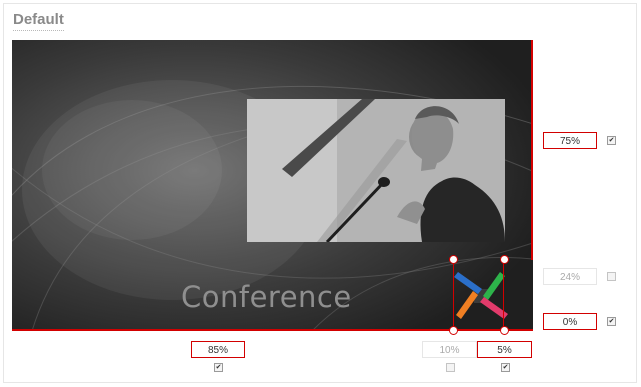 The height and width of the screenshot is (387, 641). Describe the element at coordinates (218, 349) in the screenshot. I see `bottom-left-percent-field: 85%` at that location.